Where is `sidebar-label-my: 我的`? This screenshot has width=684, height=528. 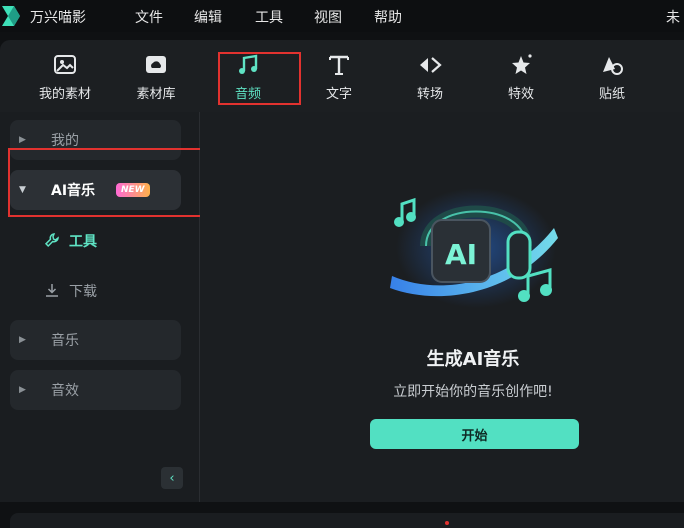
sidebar-label-my: 我的 is located at coordinates (65, 141).